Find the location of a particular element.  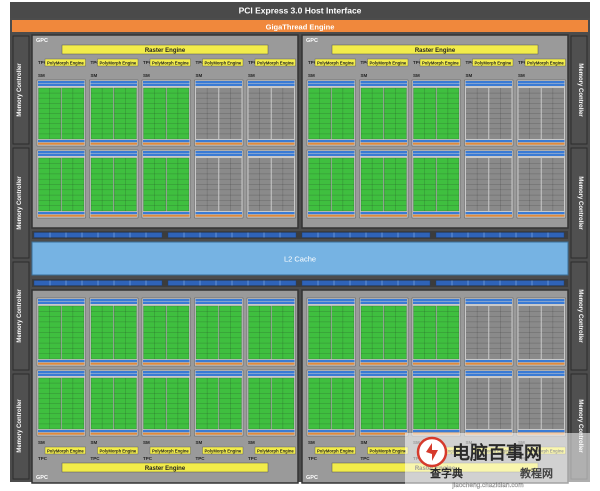

watermark: 电脑百事网 查字典 教程网 jiaocheng.chazidian.com is located at coordinates (497, 461).